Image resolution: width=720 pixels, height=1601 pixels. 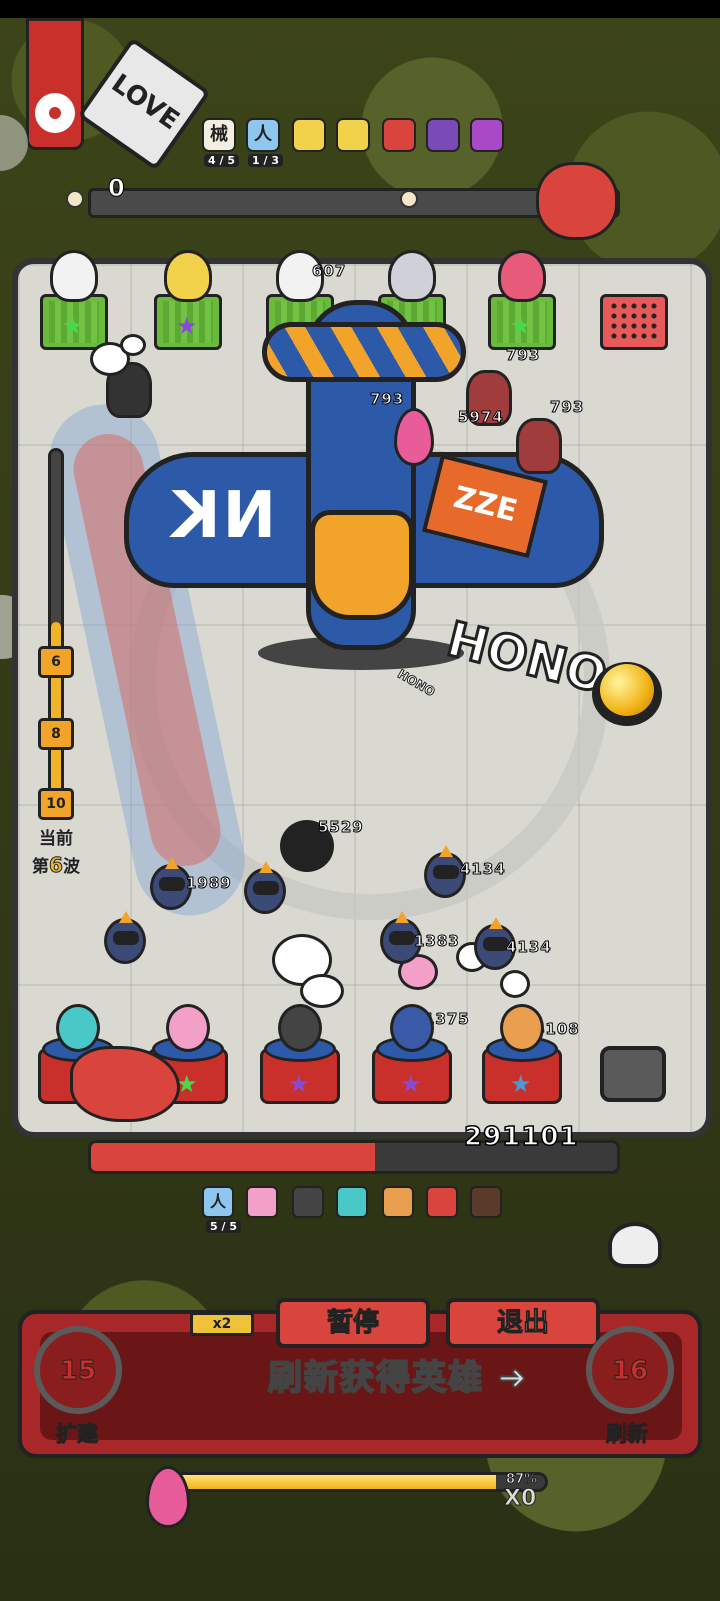 What do you see at coordinates (300, 1055) in the screenshot?
I see `hero-seat-dark-hero: ★` at bounding box center [300, 1055].